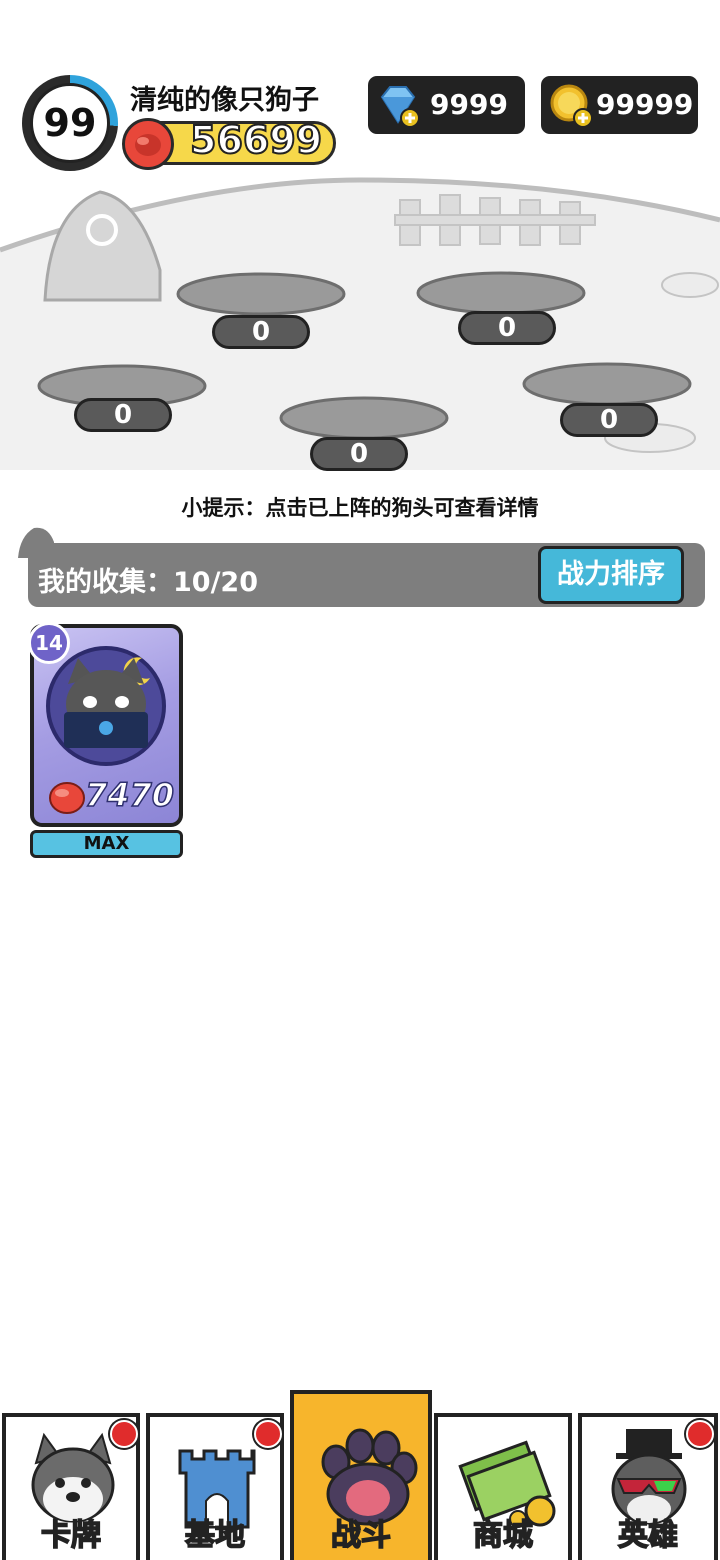  What do you see at coordinates (571, 106) in the screenshot?
I see `coin-add-icon` at bounding box center [571, 106].